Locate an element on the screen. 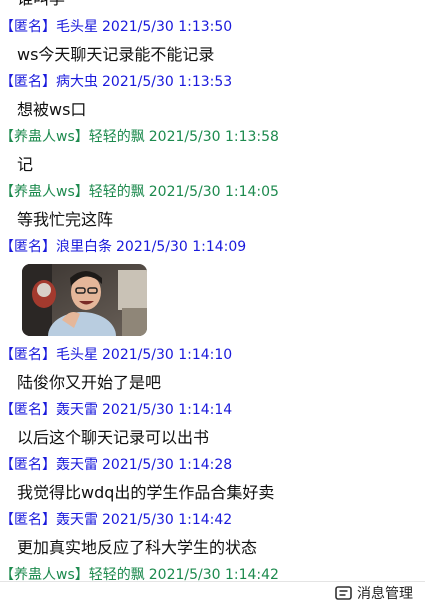  message-text: 以后这个聊天记录可以出书 is located at coordinates (113, 437).